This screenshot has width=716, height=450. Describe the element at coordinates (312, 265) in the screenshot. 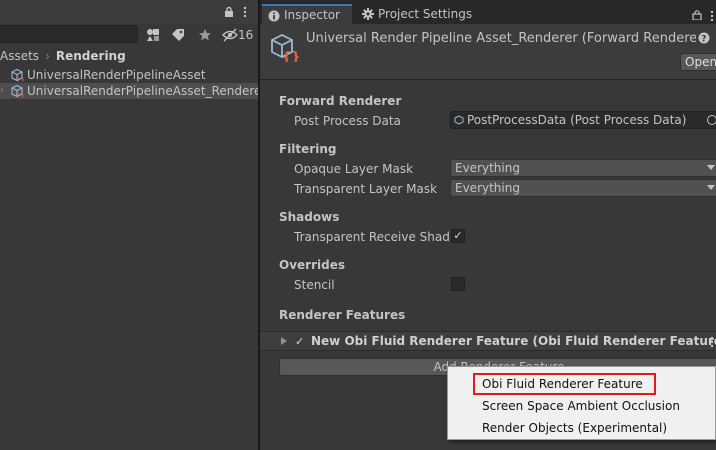

I see `section-overrides: Overrides` at that location.